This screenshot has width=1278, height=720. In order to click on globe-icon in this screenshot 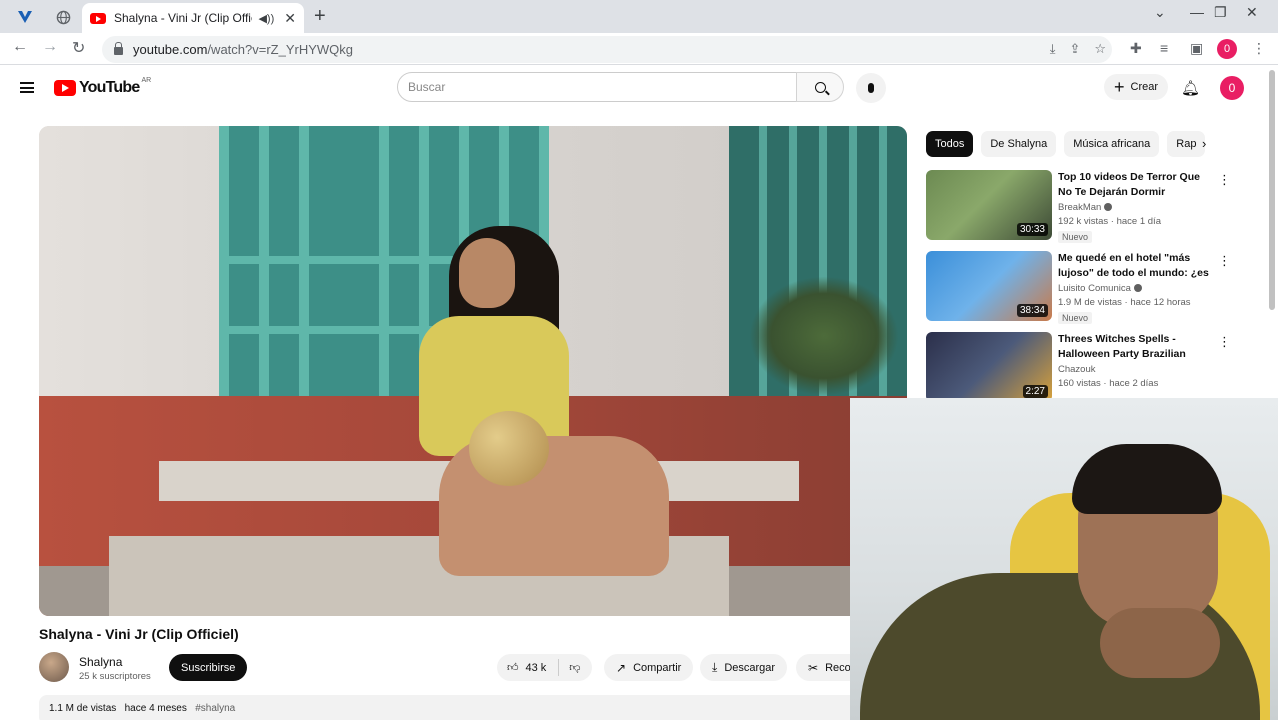, I will do `click(63, 17)`.